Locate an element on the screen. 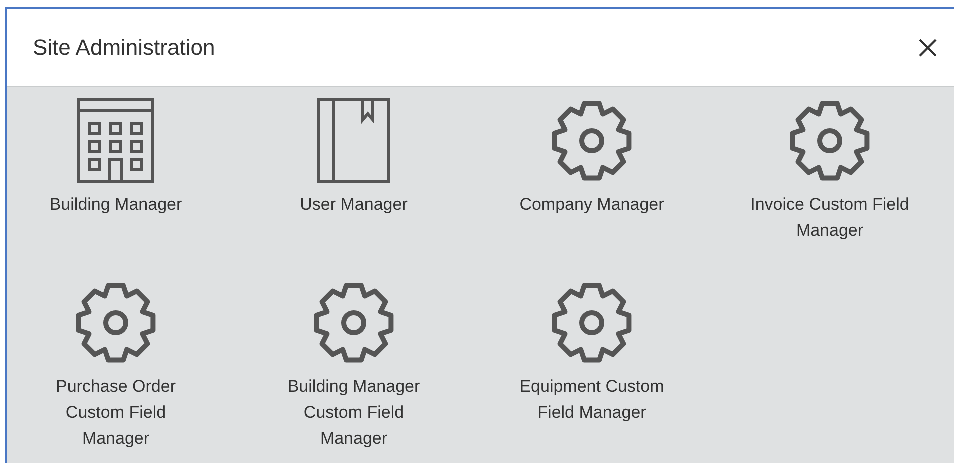  admin-tile: Invoice Custom Field Manager is located at coordinates (830, 171).